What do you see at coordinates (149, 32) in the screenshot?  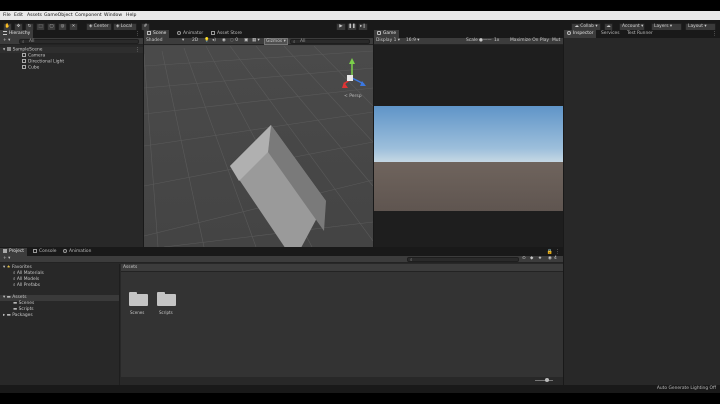 I see `scene-grid-icon` at bounding box center [149, 32].